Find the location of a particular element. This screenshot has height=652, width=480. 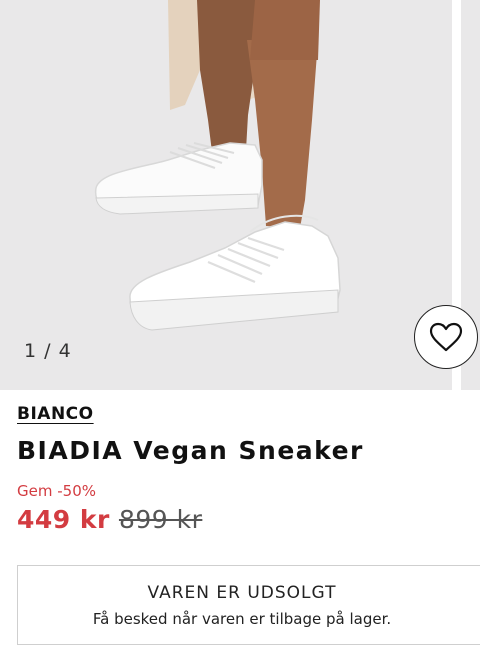

sold-out-title: VAREN ER UDSOLGT is located at coordinates (242, 593).